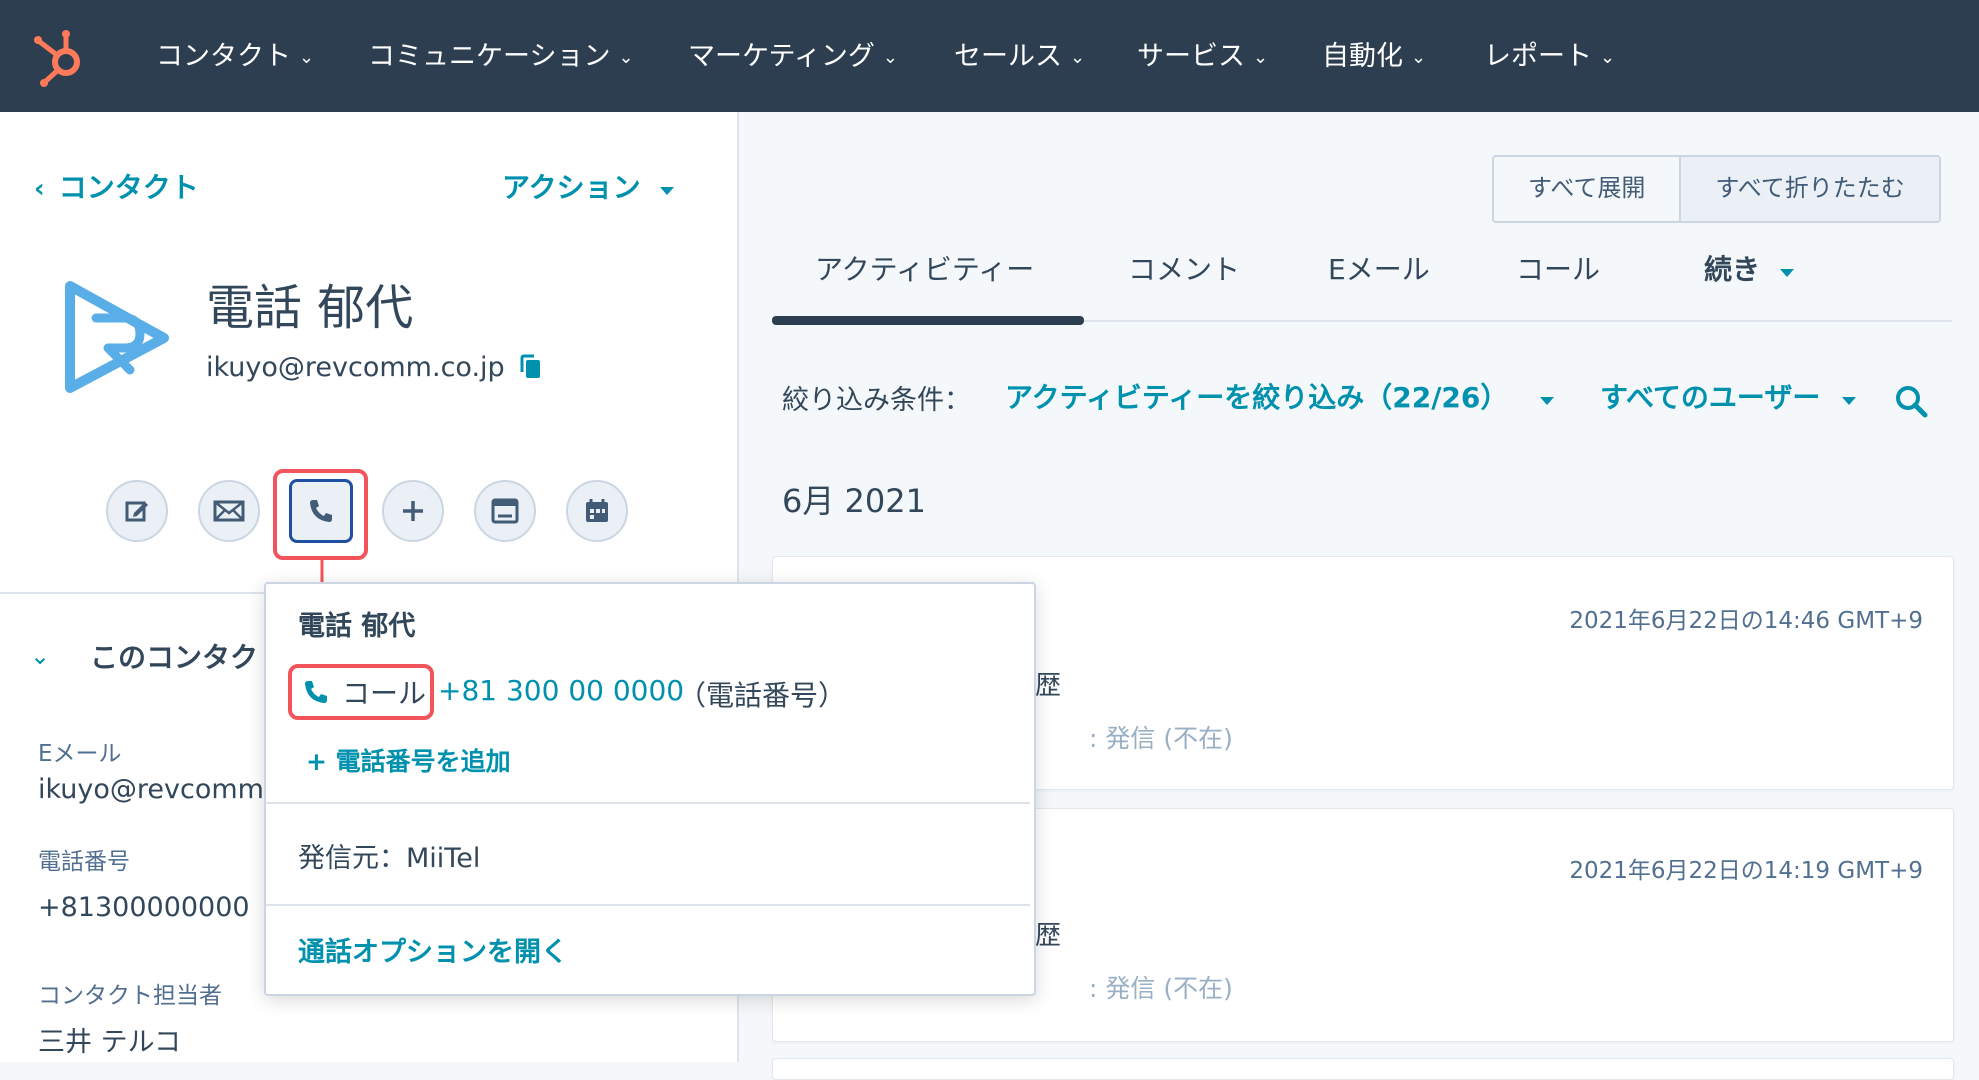  What do you see at coordinates (924, 268) in the screenshot?
I see `tab-activity: アクティビティー` at bounding box center [924, 268].